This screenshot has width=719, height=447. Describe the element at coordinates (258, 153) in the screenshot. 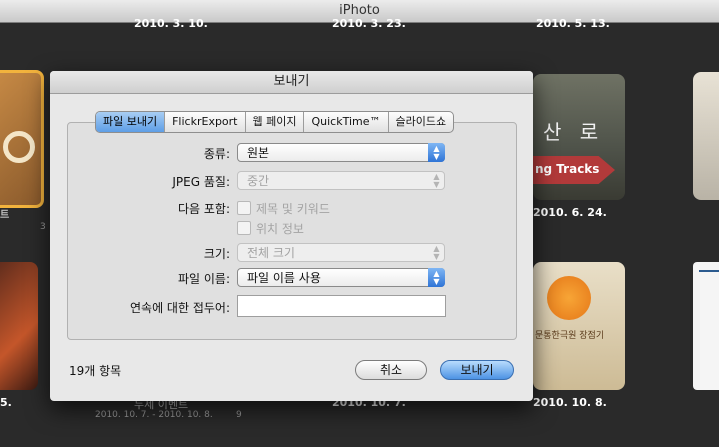

I see `kind-value: 원본` at that location.